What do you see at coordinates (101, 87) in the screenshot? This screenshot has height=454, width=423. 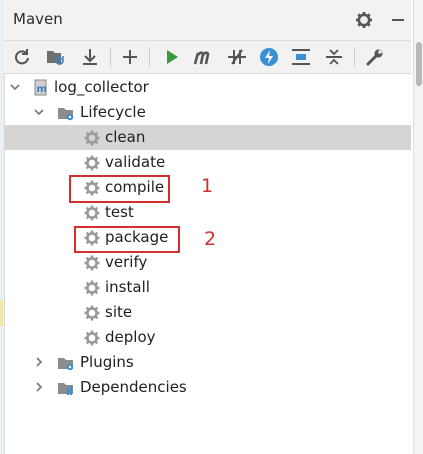 I see `project-label: log_collector` at bounding box center [101, 87].